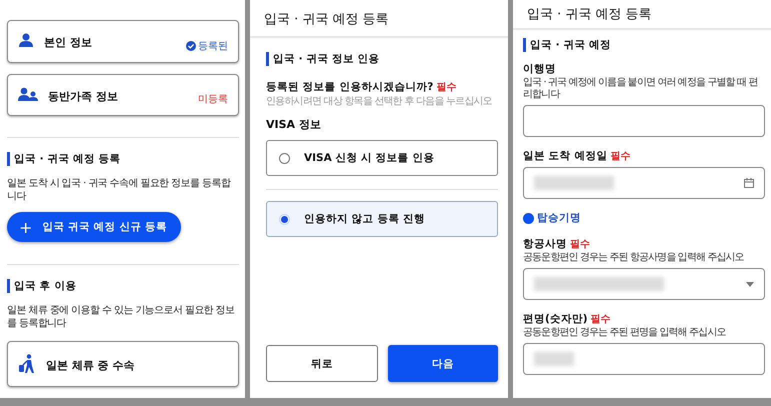 This screenshot has height=406, width=771. What do you see at coordinates (121, 317) in the screenshot?
I see `section-description: 일본 체류 중에 이용할 수 있는 기능으로서 필요한 정보를 등록합니다` at bounding box center [121, 317].